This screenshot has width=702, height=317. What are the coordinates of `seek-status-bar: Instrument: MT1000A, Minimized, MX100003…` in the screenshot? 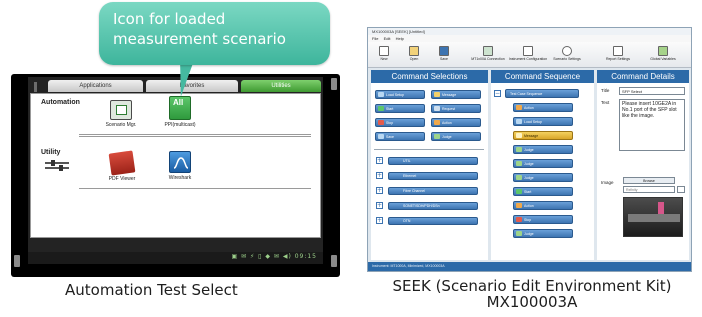 It's located at (529, 266).